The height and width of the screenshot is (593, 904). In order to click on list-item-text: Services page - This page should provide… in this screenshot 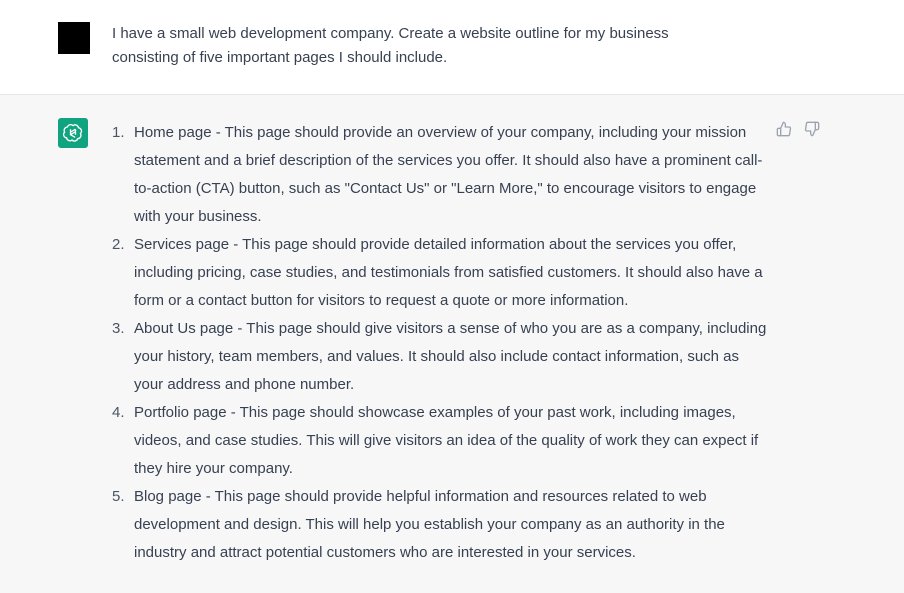, I will do `click(448, 272)`.